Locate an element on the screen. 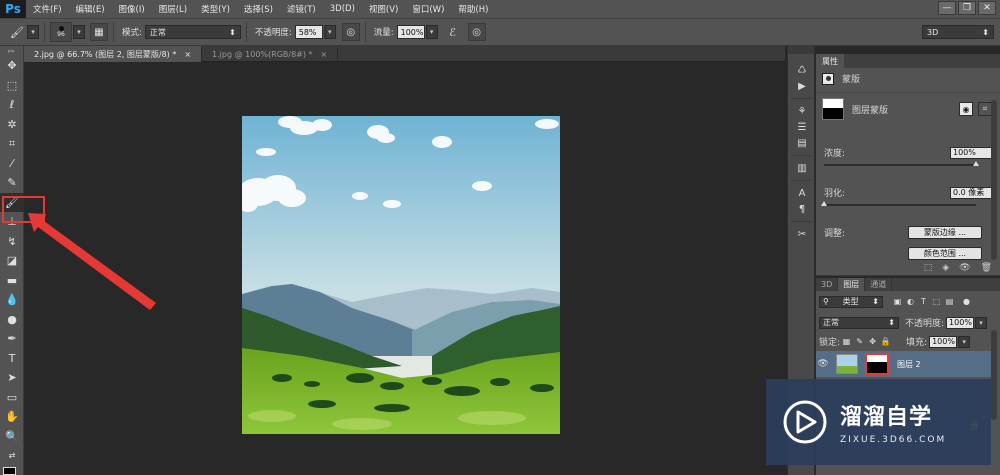 The height and width of the screenshot is (475, 1000). panel-grip-icon: ▸▸ is located at coordinates (11, 51).